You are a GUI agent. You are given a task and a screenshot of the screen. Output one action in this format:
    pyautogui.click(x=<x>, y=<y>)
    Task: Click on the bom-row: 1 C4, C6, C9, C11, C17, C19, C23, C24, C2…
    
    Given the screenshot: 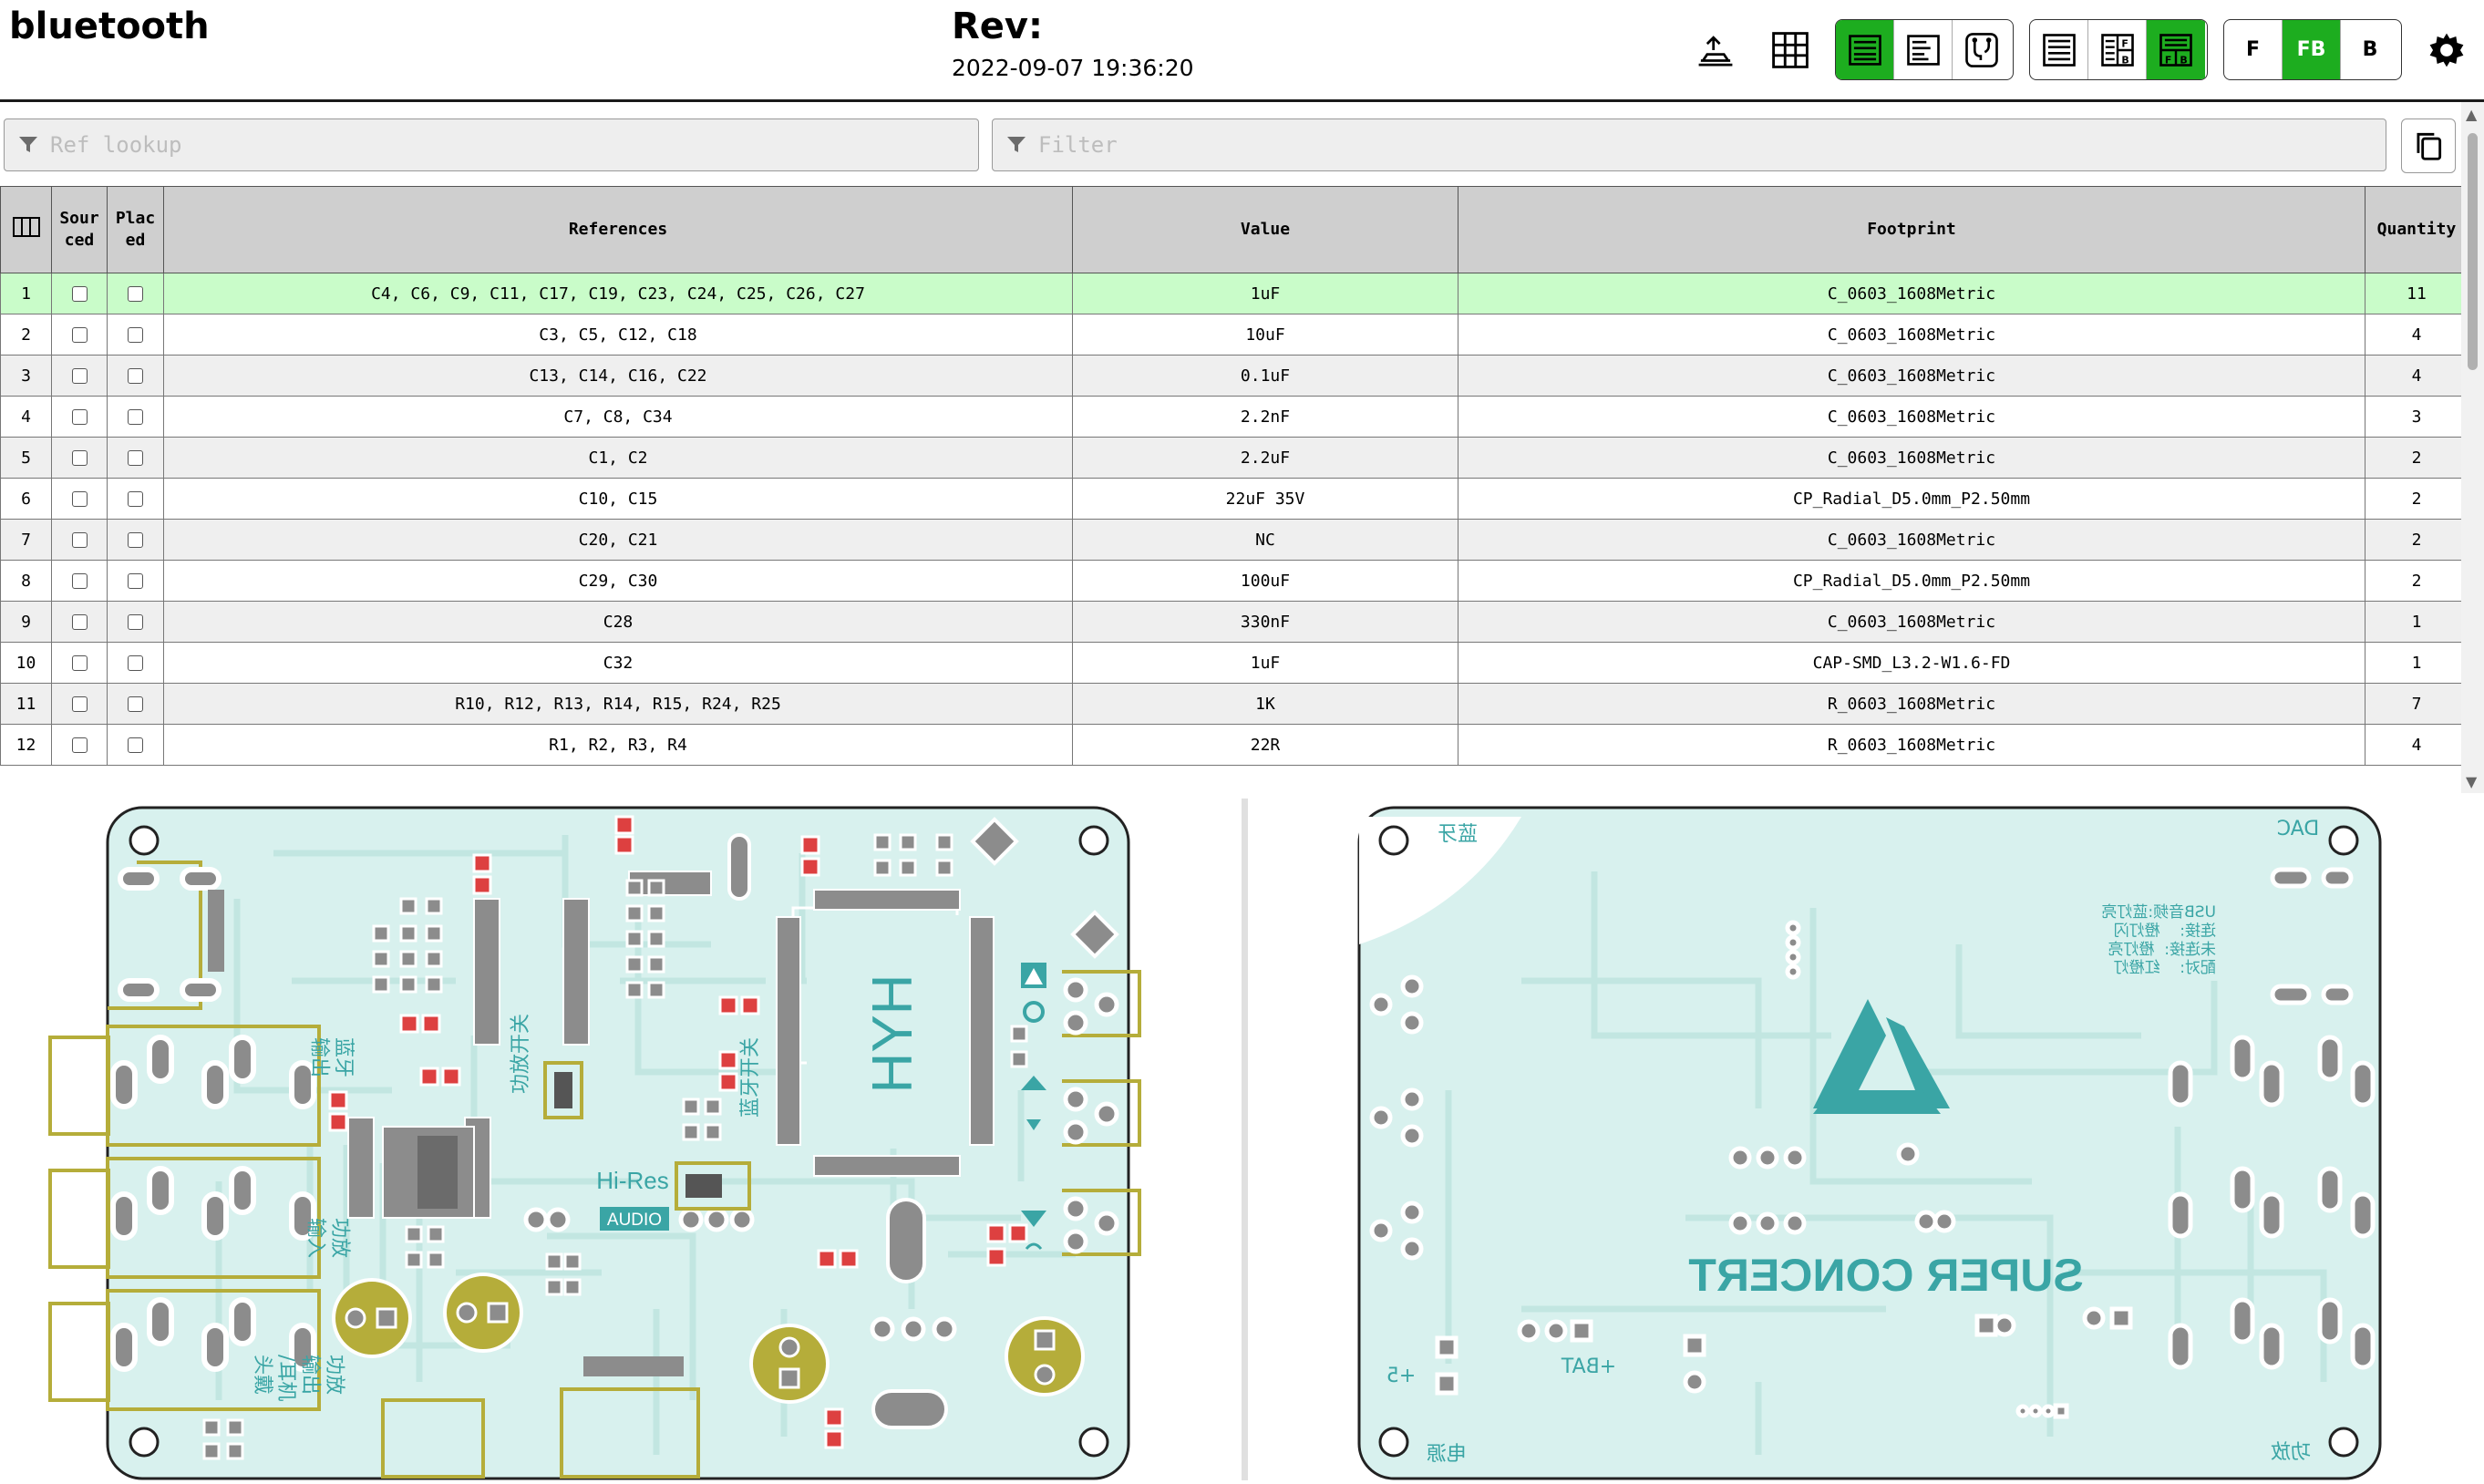 What is the action you would take?
    pyautogui.click(x=1234, y=293)
    